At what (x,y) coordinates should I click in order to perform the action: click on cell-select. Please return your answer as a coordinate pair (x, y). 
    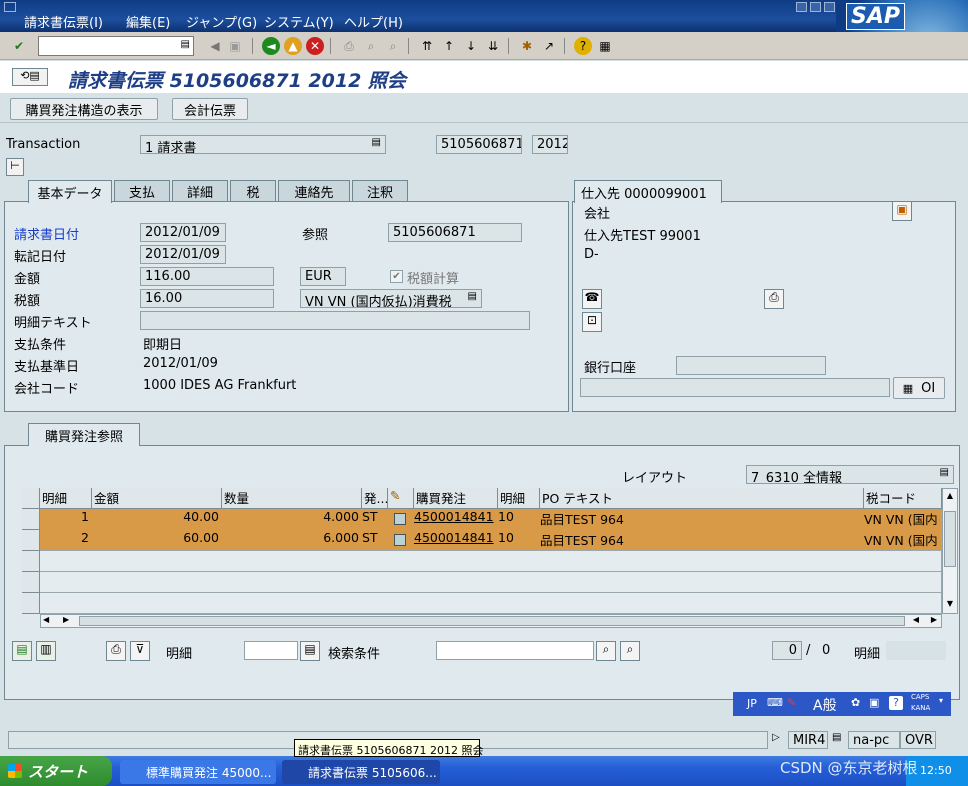
    Looking at the image, I should click on (401, 540).